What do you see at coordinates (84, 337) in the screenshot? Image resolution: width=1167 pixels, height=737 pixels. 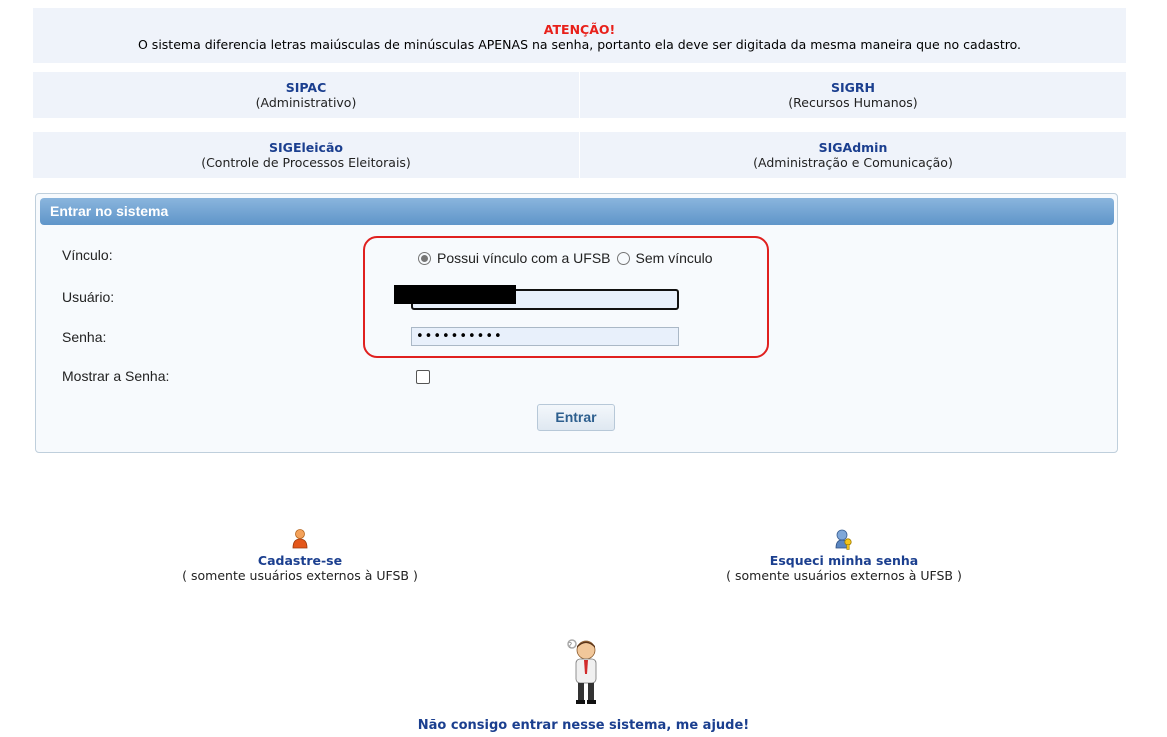 I see `senha-label: Senha:` at bounding box center [84, 337].